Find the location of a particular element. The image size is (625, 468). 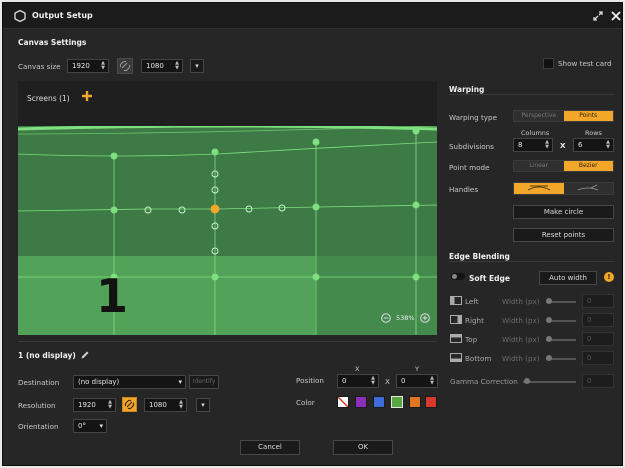

zoom-out-button is located at coordinates (386, 318).